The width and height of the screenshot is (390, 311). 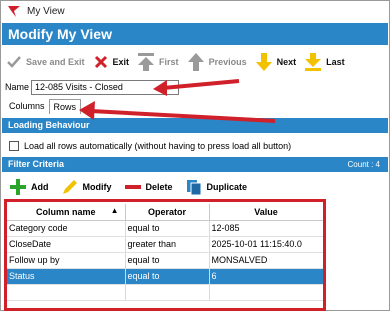 I want to click on first-button: First, so click(x=158, y=62).